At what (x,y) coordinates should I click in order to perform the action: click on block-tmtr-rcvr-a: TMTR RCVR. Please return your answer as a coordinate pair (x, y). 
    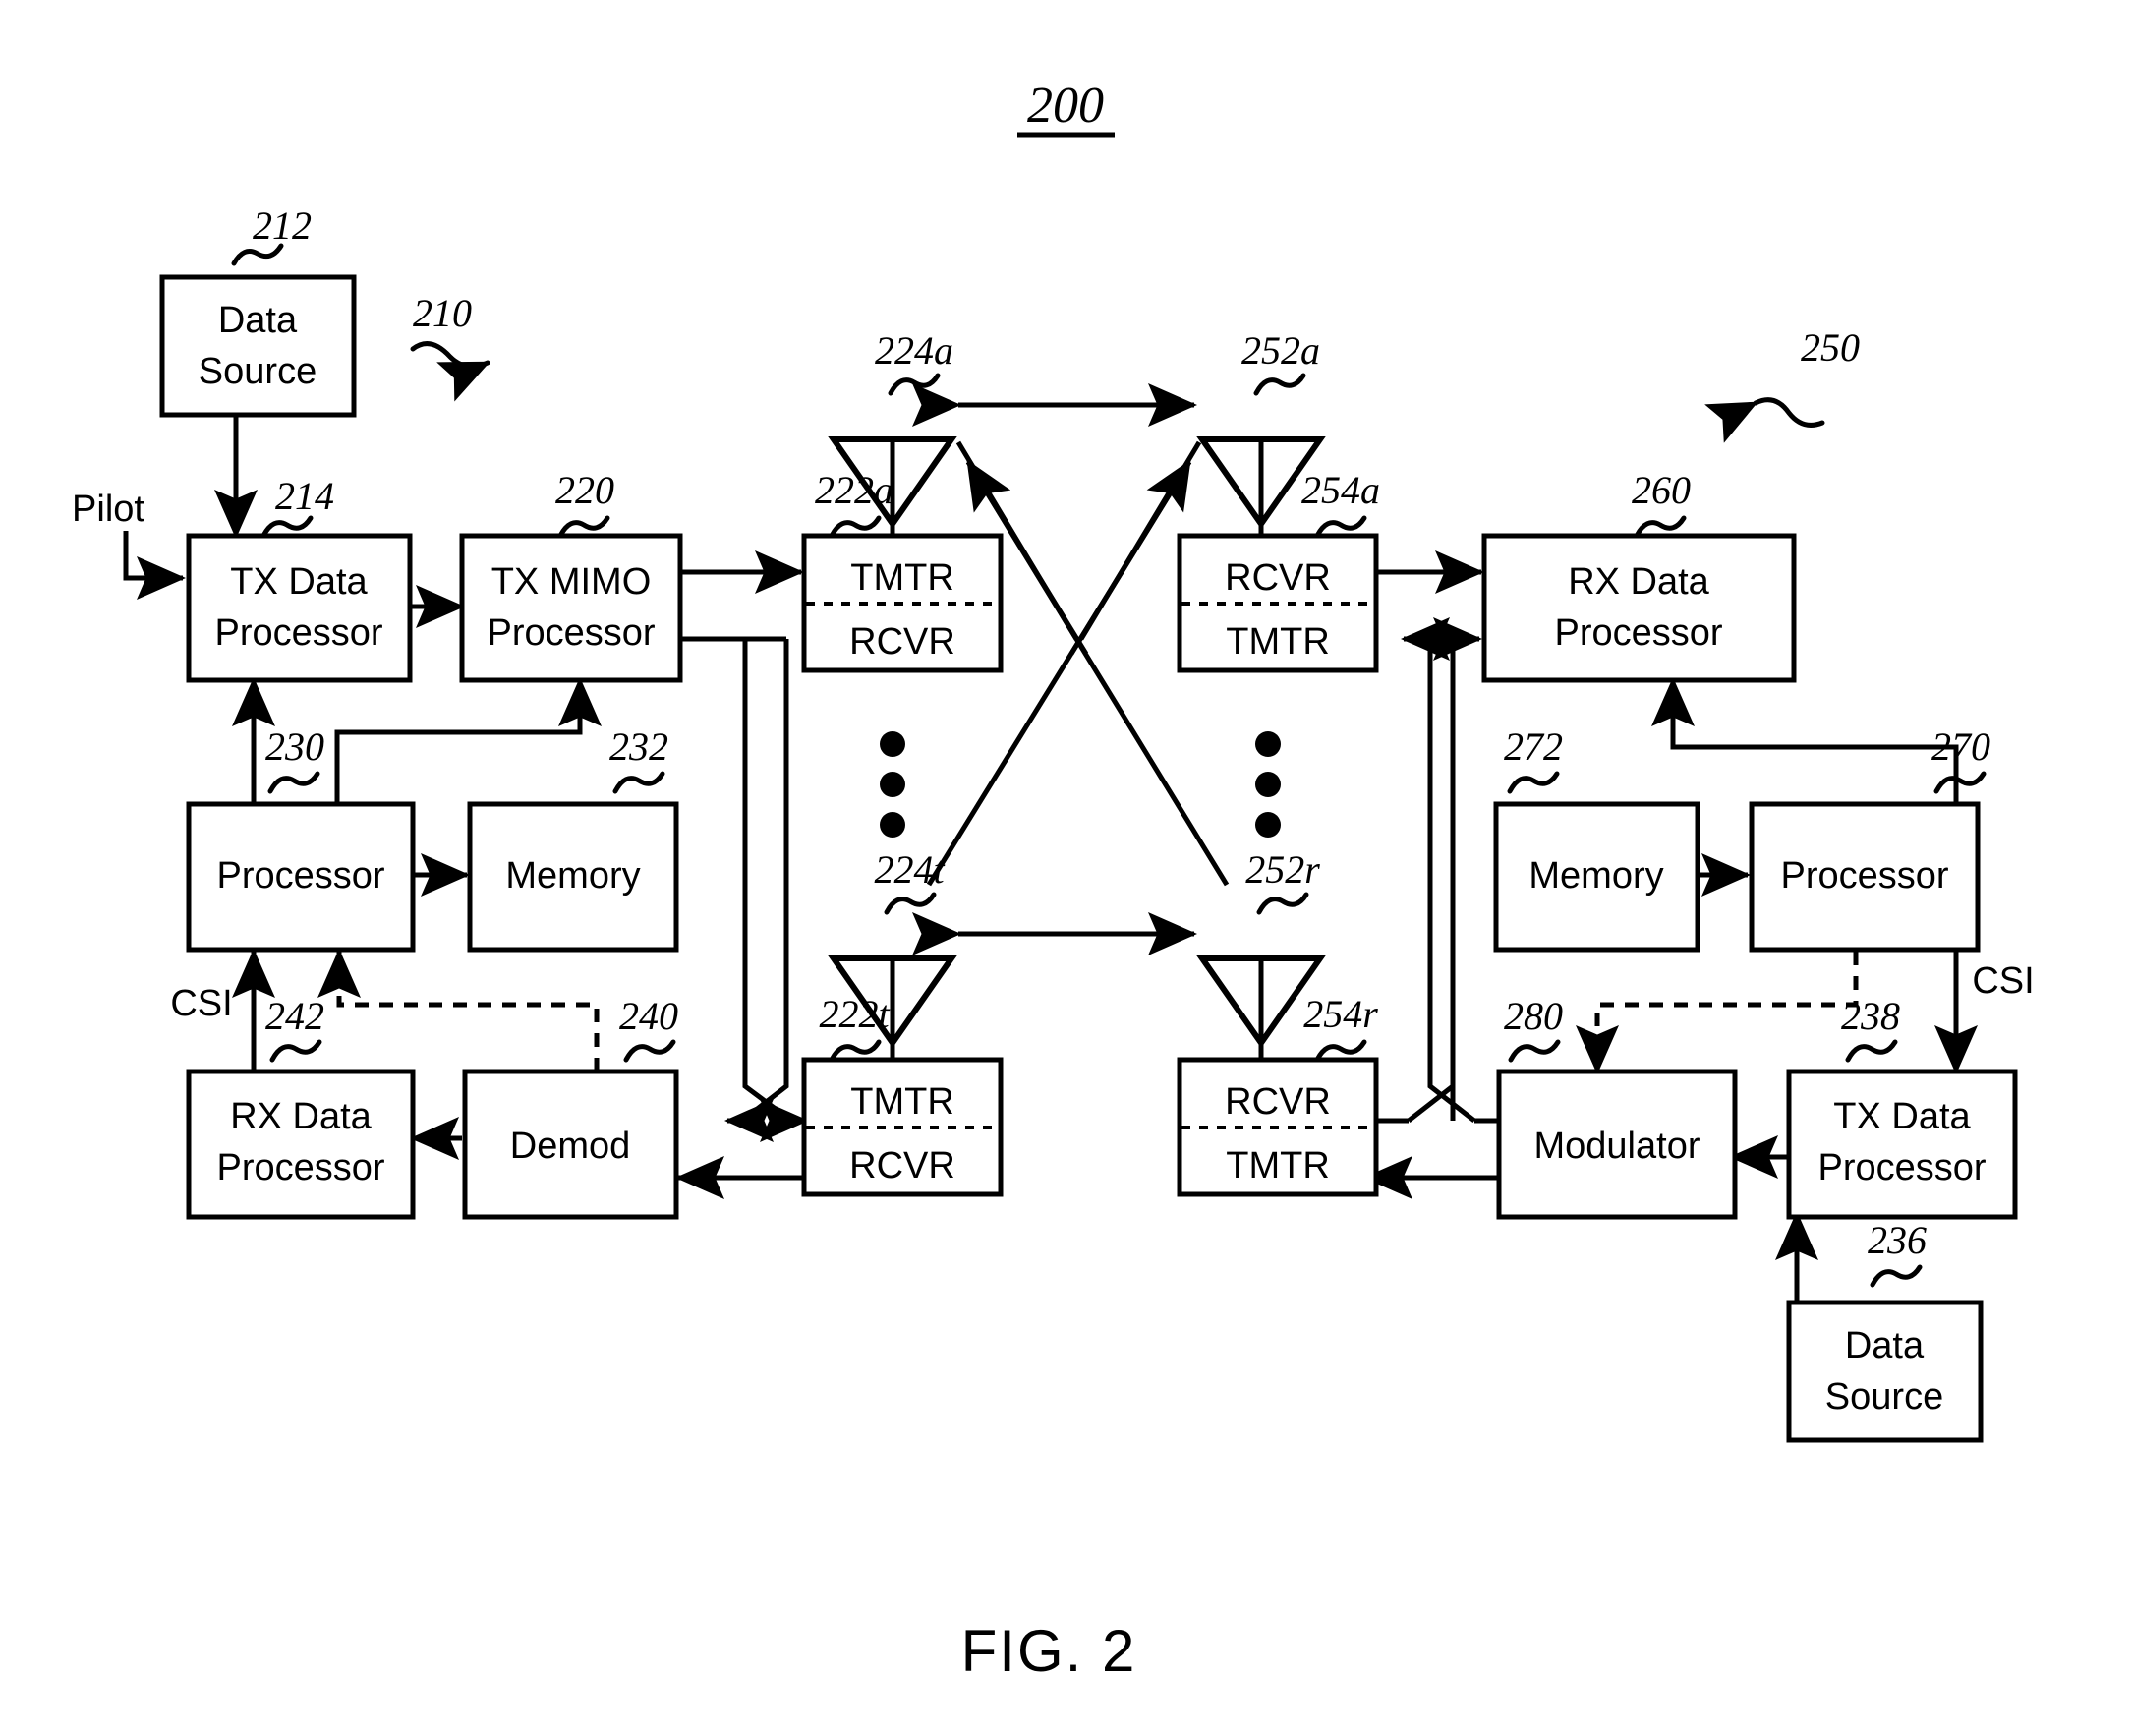
    Looking at the image, I should click on (902, 603).